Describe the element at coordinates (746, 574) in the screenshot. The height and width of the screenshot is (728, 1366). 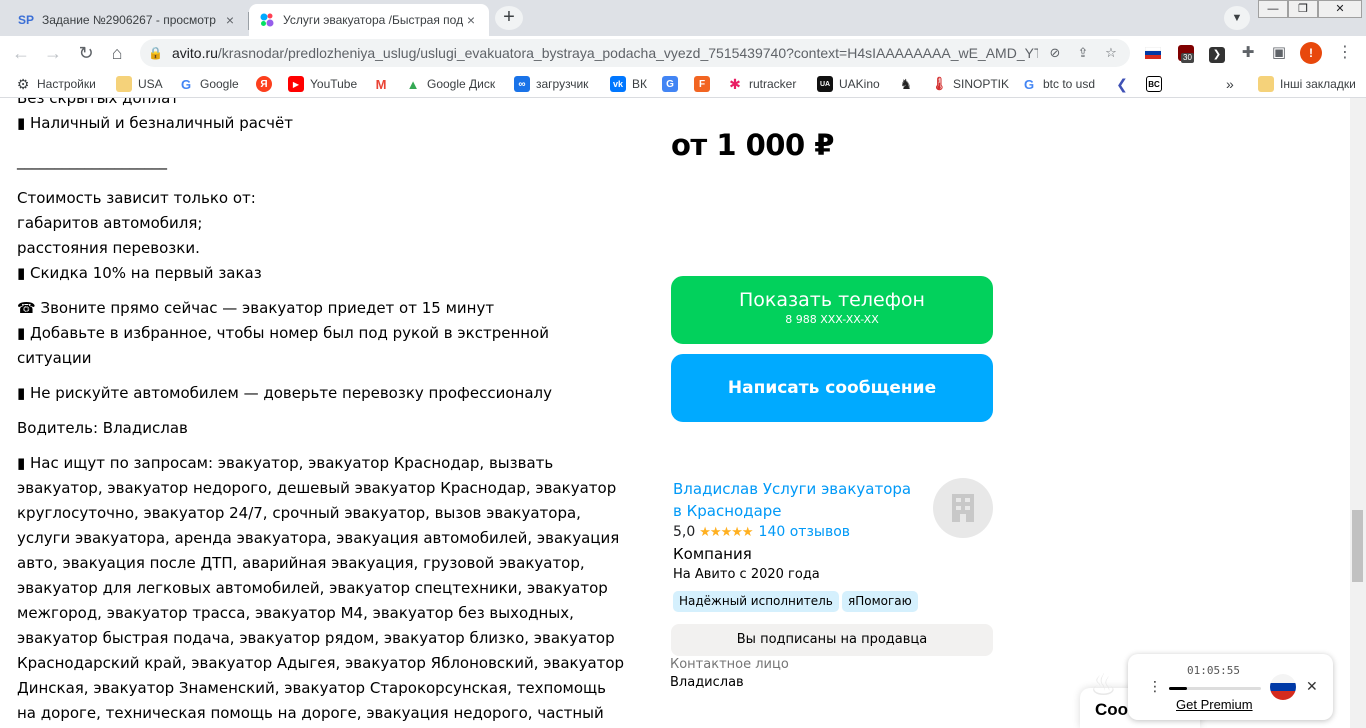
I see `seller-since: На Авито с 2020 года` at that location.